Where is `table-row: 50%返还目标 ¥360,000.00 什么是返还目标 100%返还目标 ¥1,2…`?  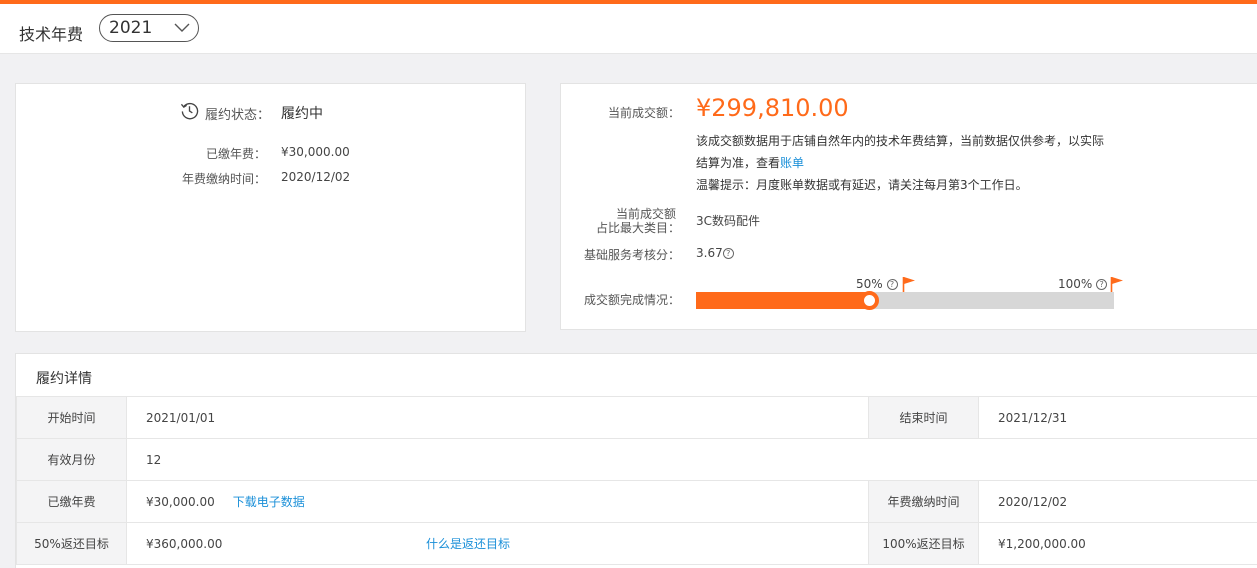
table-row: 50%返还目标 ¥360,000.00 什么是返还目标 100%返还目标 ¥1,2… is located at coordinates (636, 543).